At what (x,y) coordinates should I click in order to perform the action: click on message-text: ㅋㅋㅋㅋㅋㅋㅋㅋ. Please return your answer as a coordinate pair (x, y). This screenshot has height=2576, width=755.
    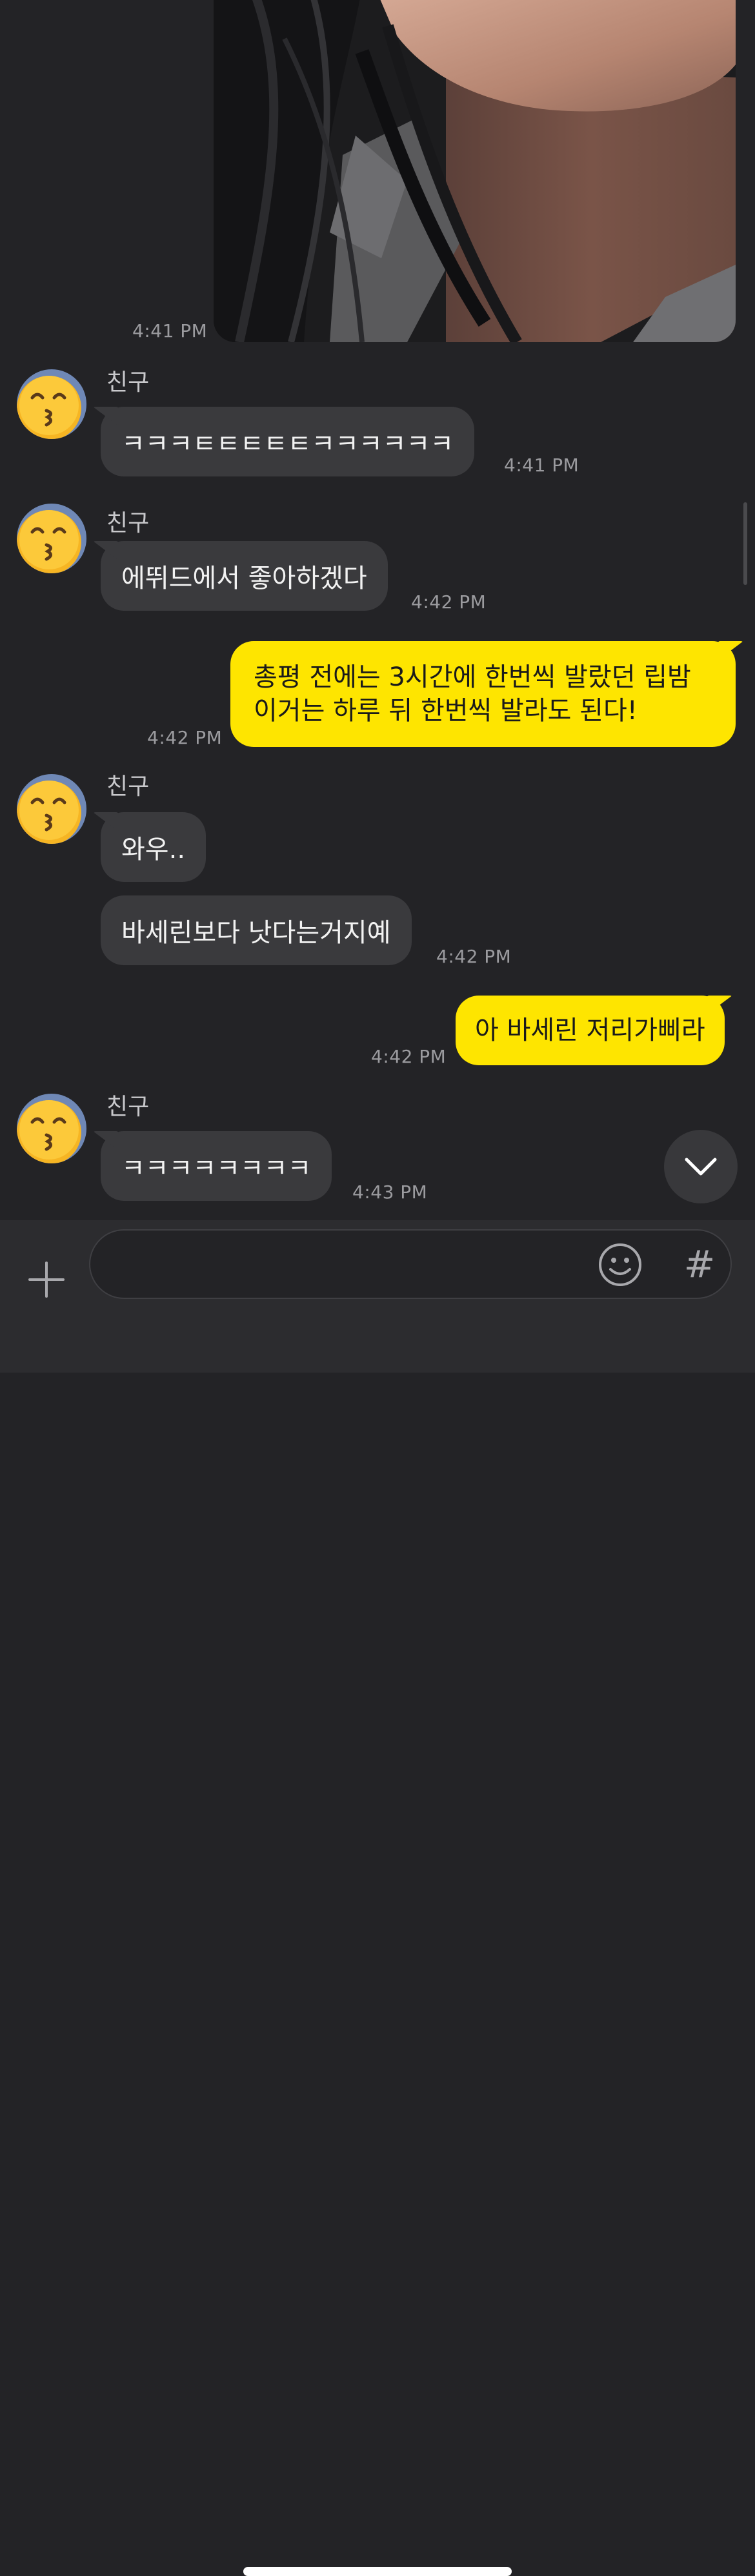
    Looking at the image, I should click on (216, 1169).